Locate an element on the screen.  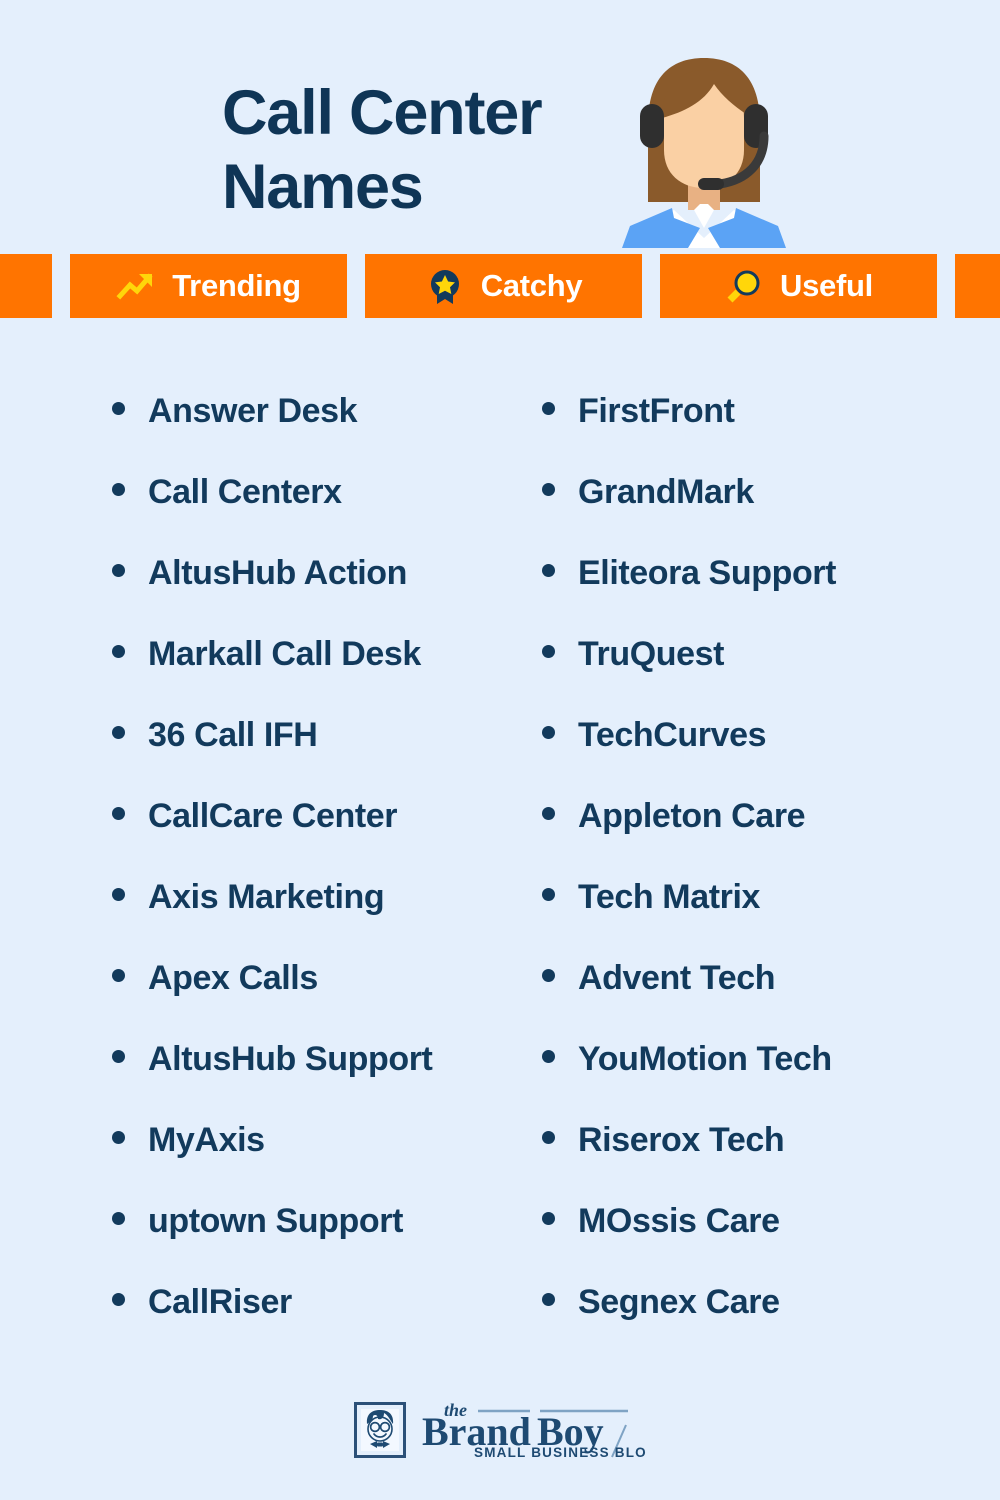
list-item: TechCurves is located at coordinates (771, 756).